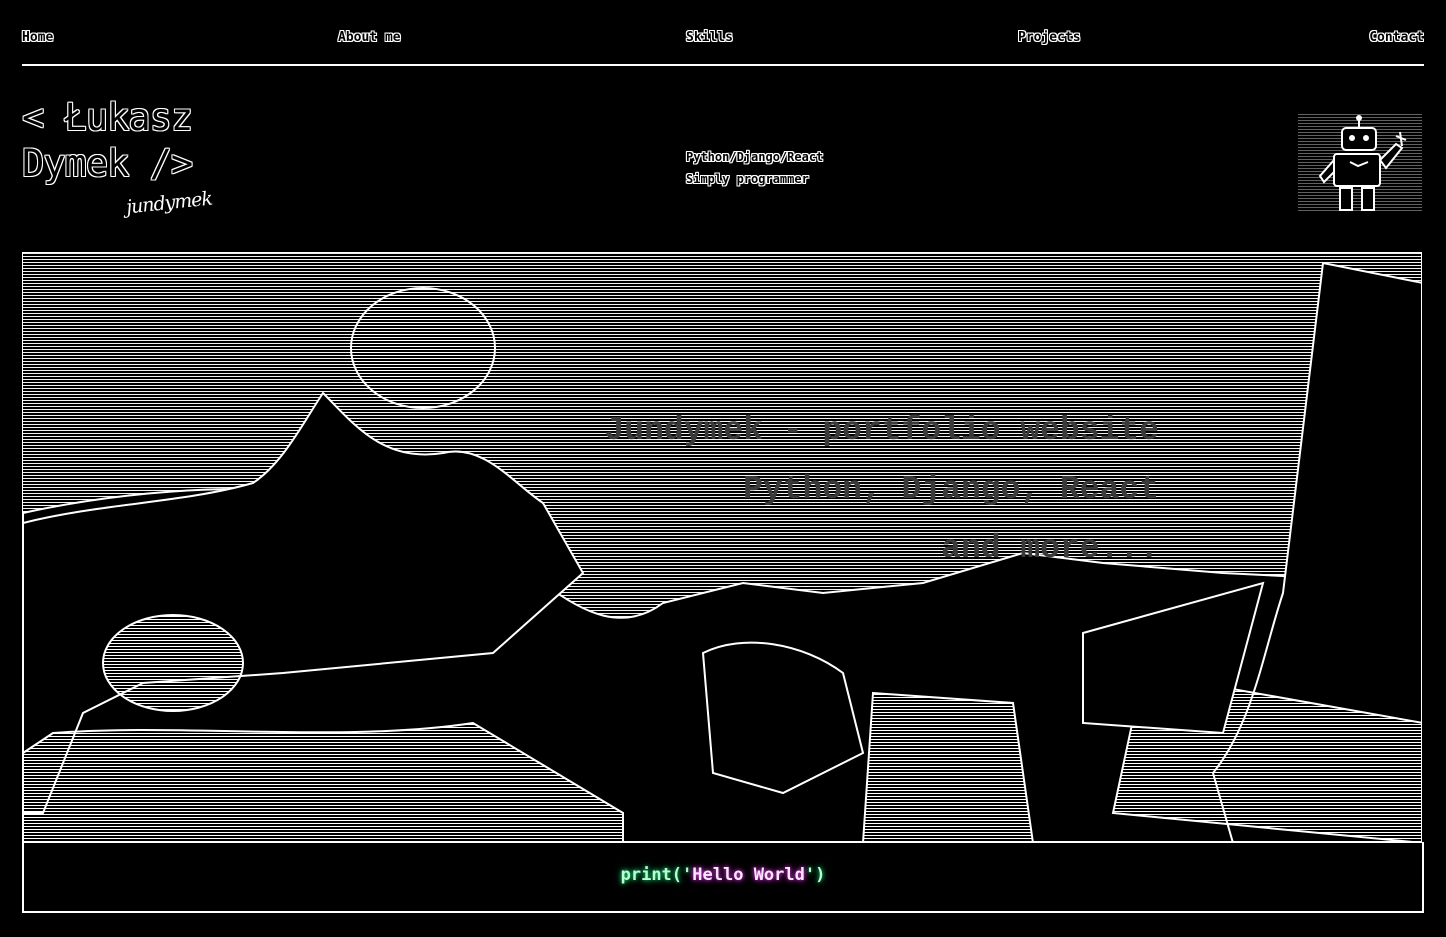  What do you see at coordinates (169, 203) in the screenshot?
I see `signature: jundymek` at bounding box center [169, 203].